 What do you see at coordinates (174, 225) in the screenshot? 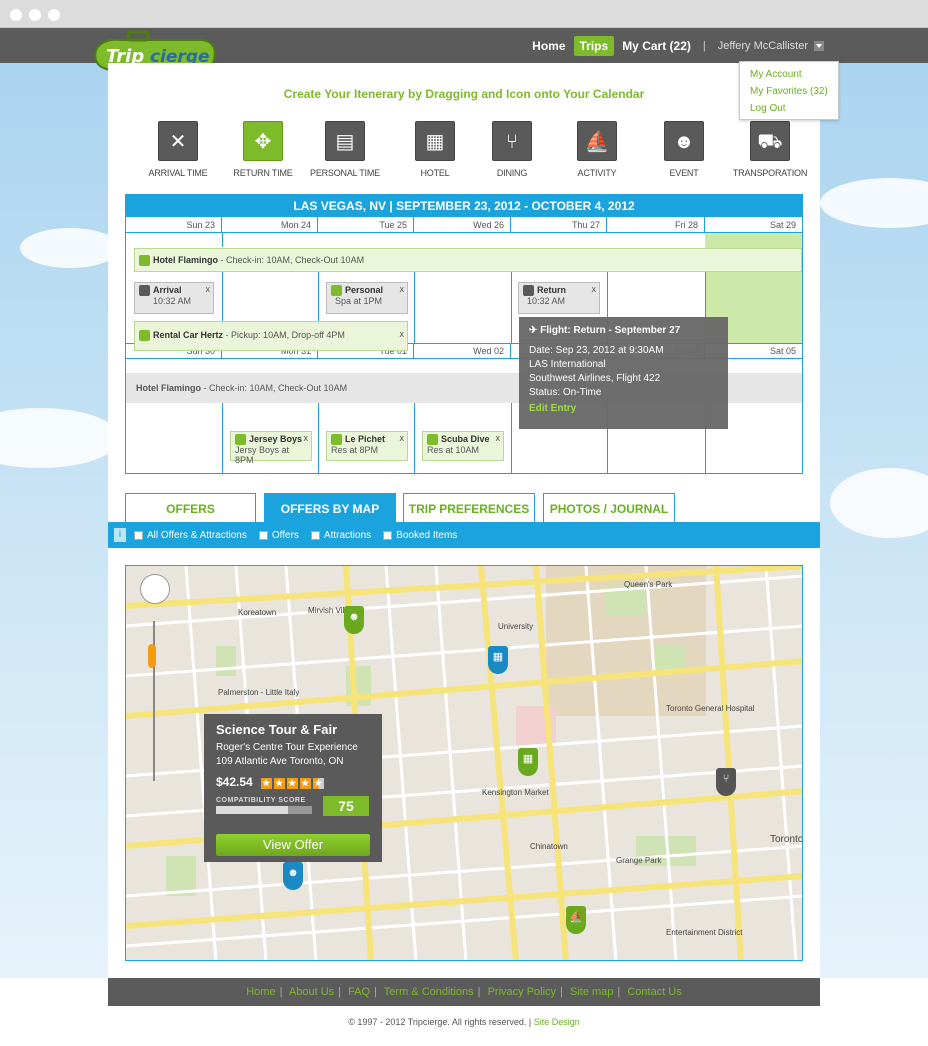
I see `day-header: Sun 23` at bounding box center [174, 225].